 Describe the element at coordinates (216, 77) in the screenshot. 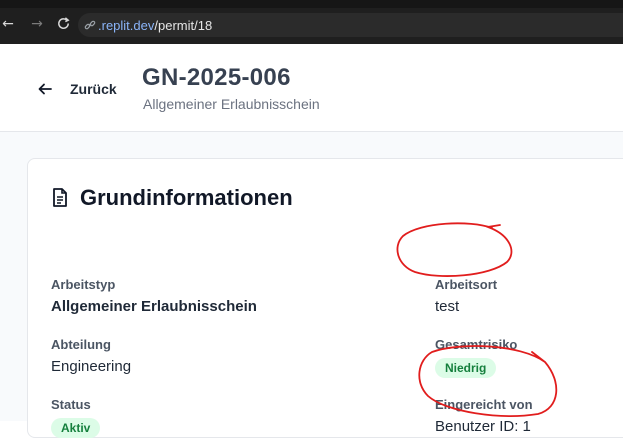

I see `page-title: GN-2025-006` at that location.